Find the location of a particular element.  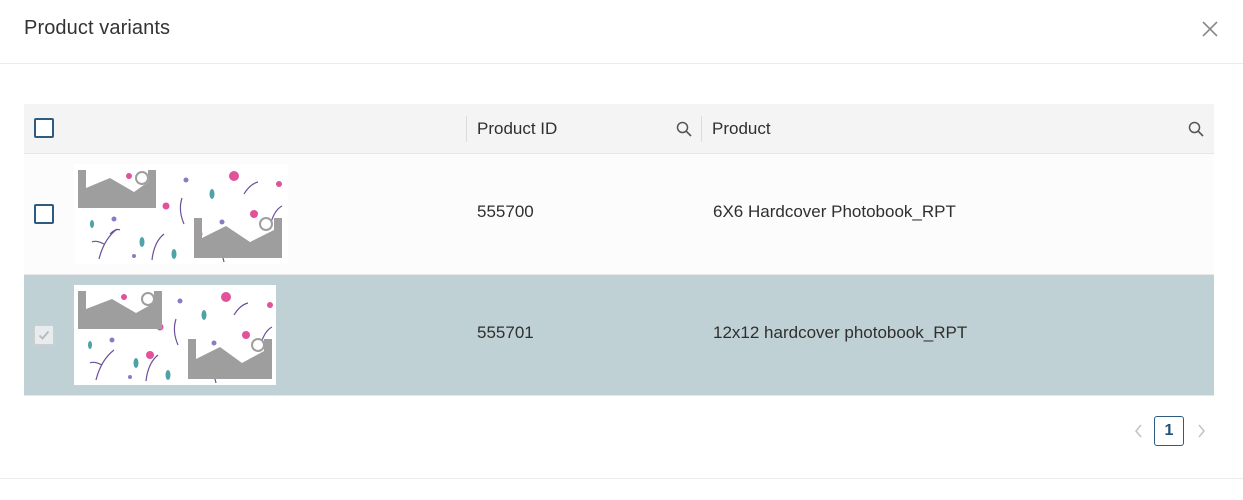

product-id-cell: 555700 is located at coordinates (505, 211).